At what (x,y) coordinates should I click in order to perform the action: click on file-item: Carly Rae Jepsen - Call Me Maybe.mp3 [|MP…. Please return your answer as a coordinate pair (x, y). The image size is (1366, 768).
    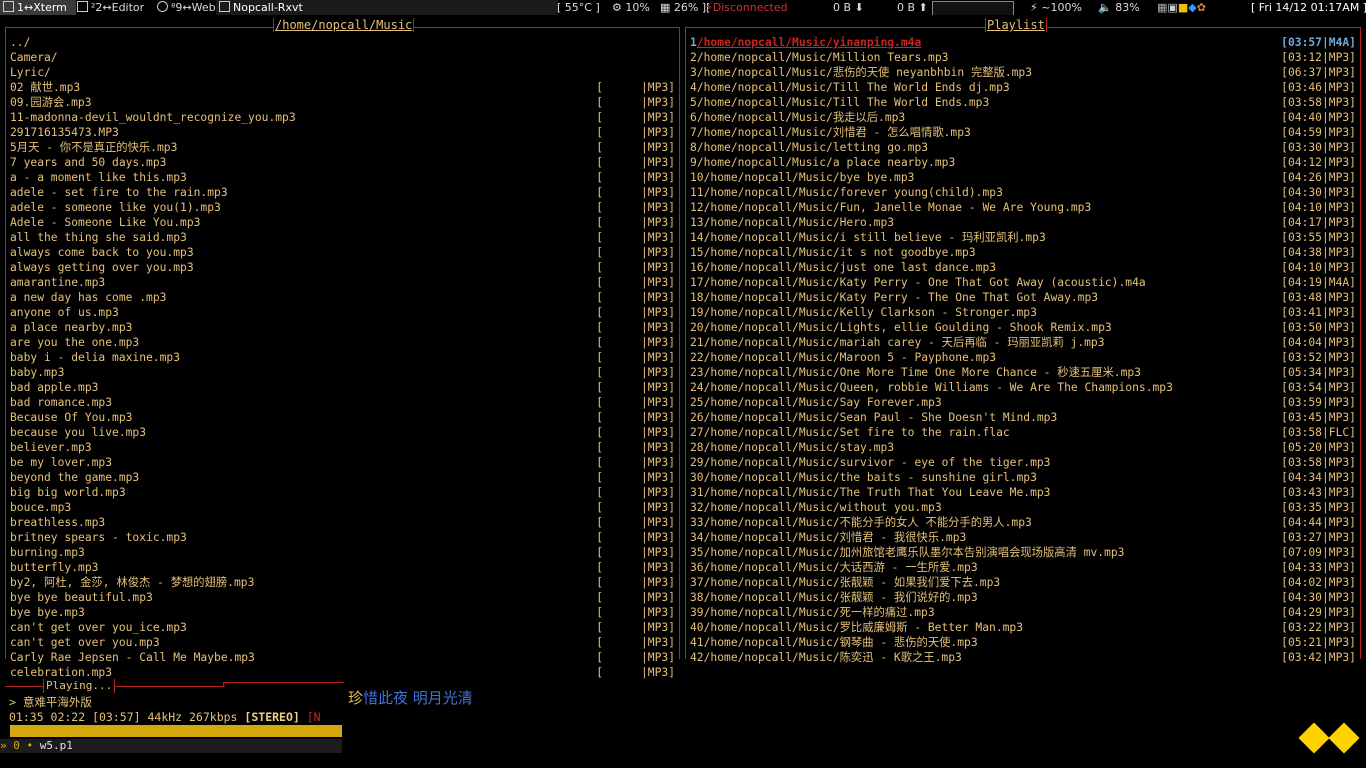
    Looking at the image, I should click on (342, 657).